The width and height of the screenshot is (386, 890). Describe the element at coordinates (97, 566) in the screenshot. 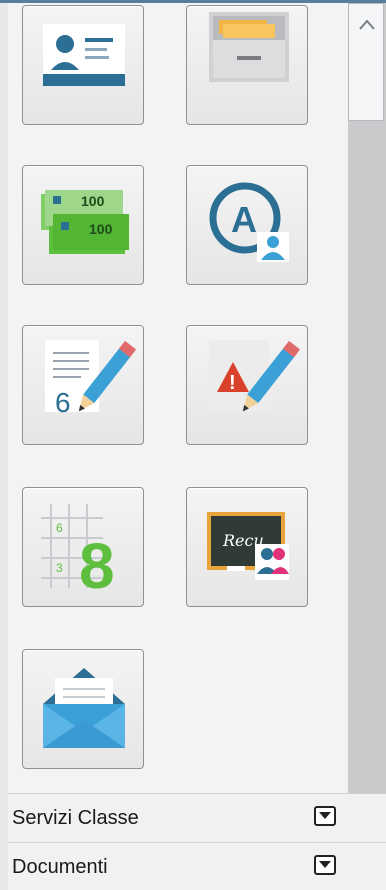

I see `grid-big-digit: 8` at that location.